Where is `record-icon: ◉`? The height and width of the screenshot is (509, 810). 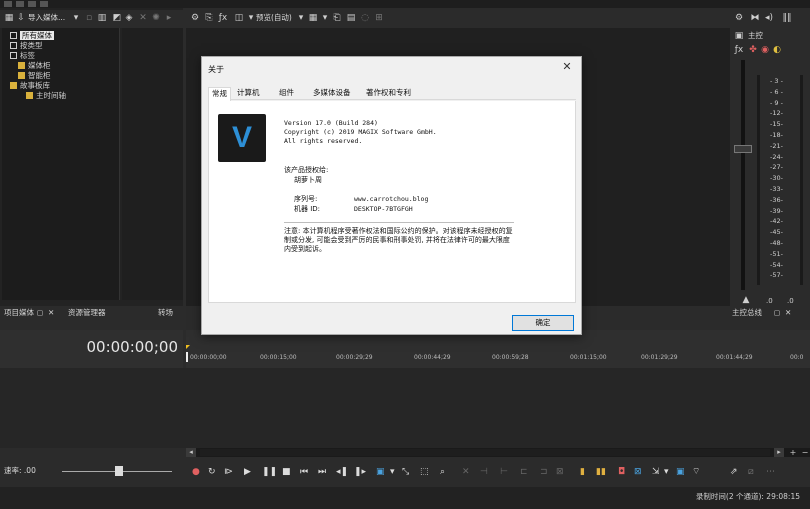
record-icon: ◉ is located at coordinates (765, 50).